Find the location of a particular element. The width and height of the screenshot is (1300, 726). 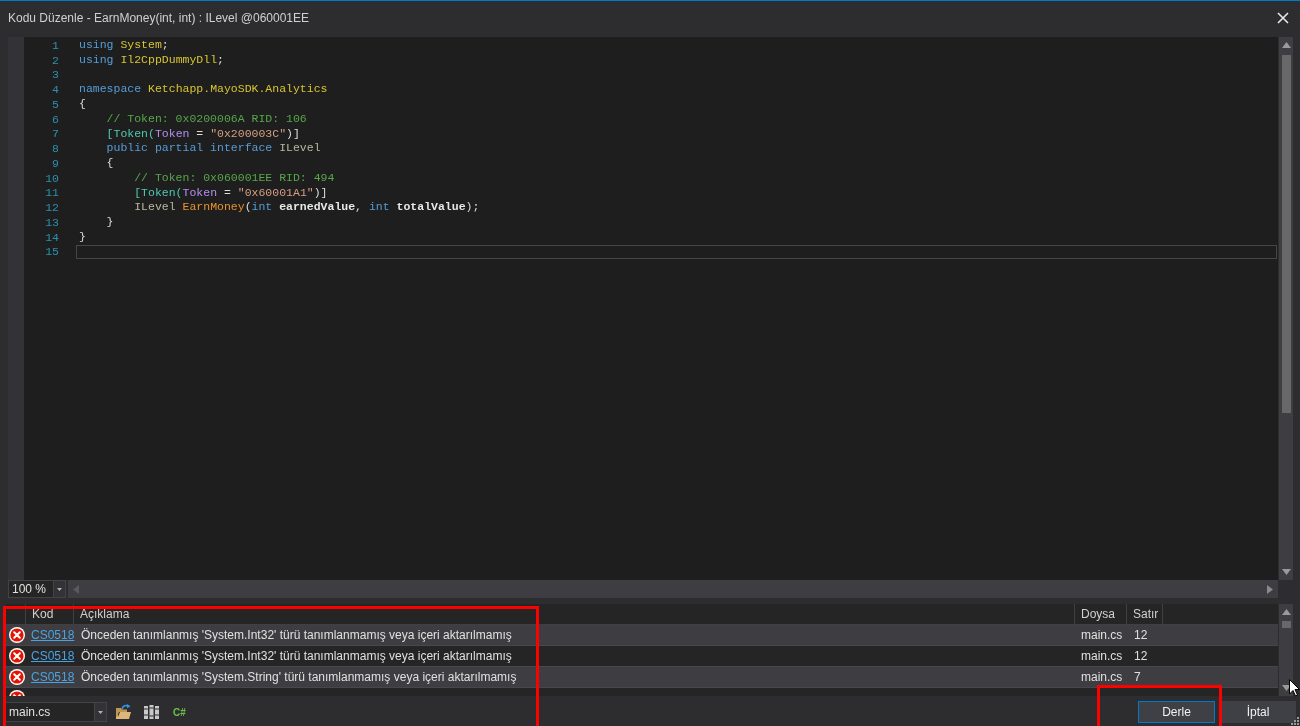

line-number: 13 is located at coordinates (52, 222).